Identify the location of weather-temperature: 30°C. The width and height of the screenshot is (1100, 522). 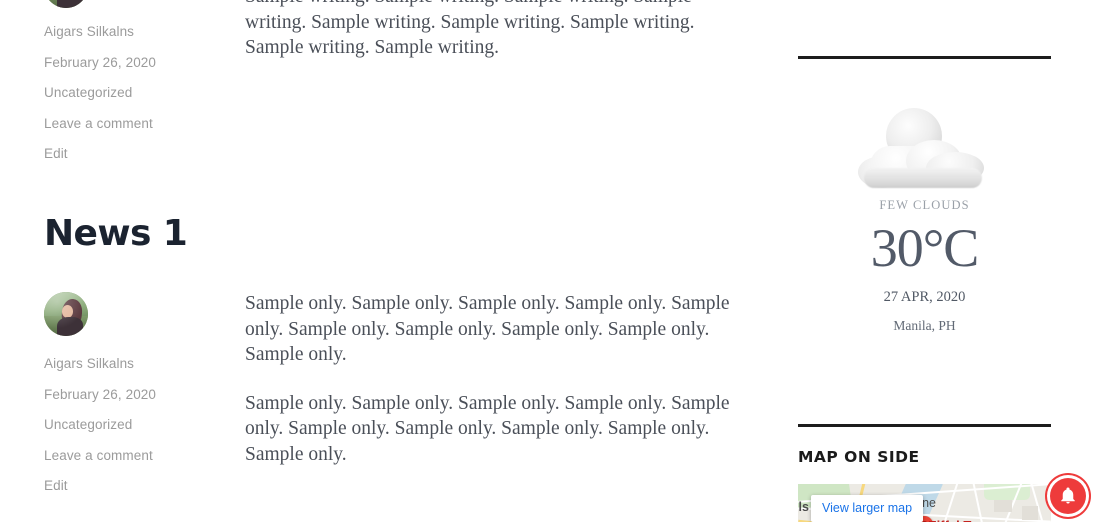
(925, 248).